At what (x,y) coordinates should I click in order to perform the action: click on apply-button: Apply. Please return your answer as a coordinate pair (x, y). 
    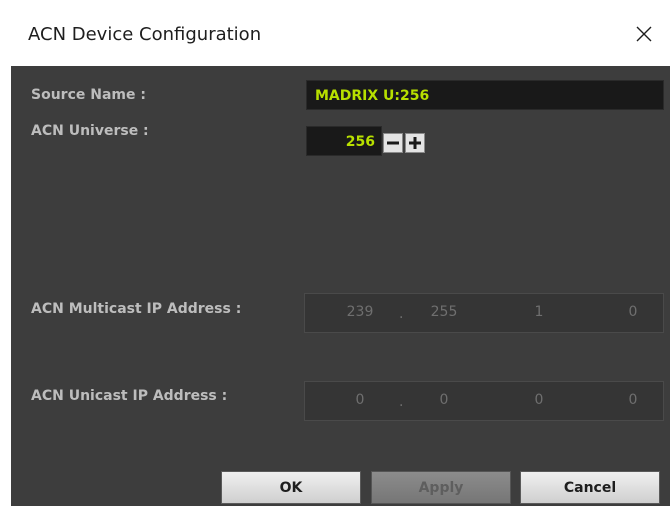
    Looking at the image, I should click on (441, 487).